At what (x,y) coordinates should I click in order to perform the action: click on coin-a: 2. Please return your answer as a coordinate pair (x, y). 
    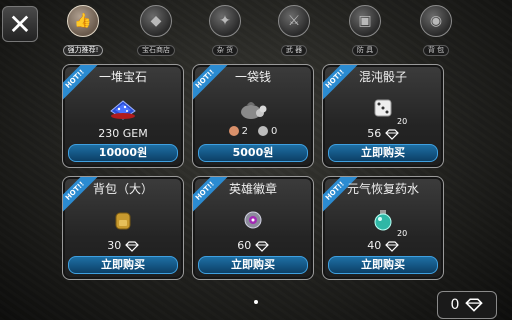
    Looking at the image, I should click on (238, 131).